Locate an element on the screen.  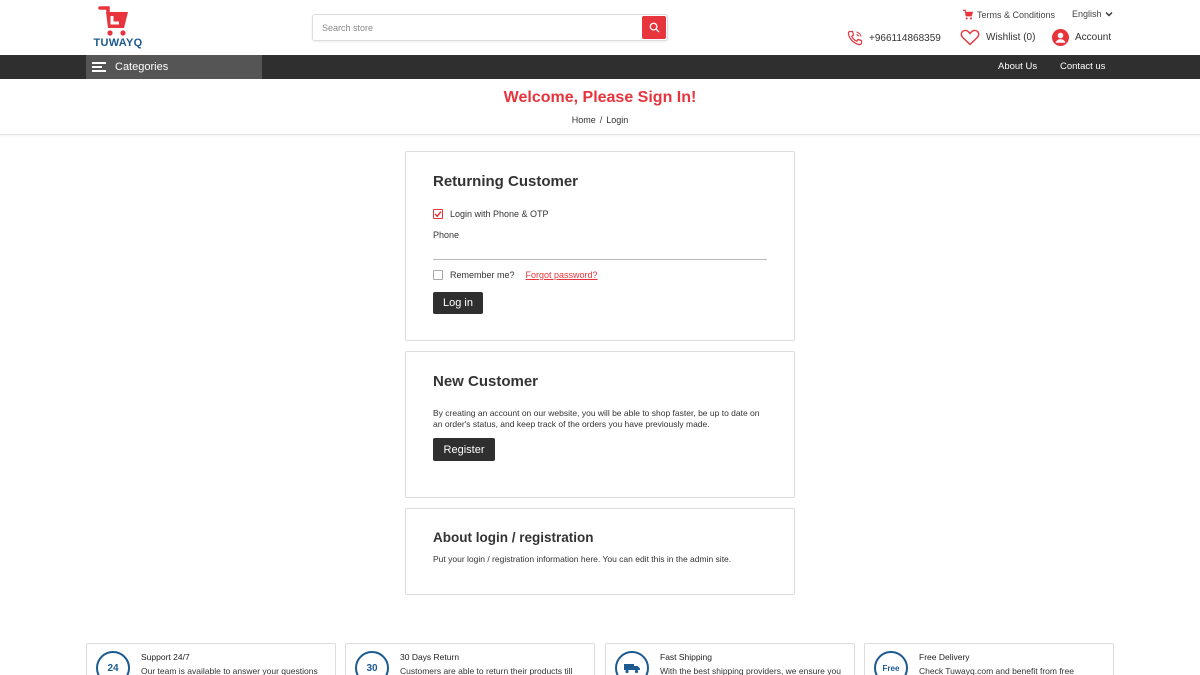
new-customer-heading: New Customer is located at coordinates (486, 381).